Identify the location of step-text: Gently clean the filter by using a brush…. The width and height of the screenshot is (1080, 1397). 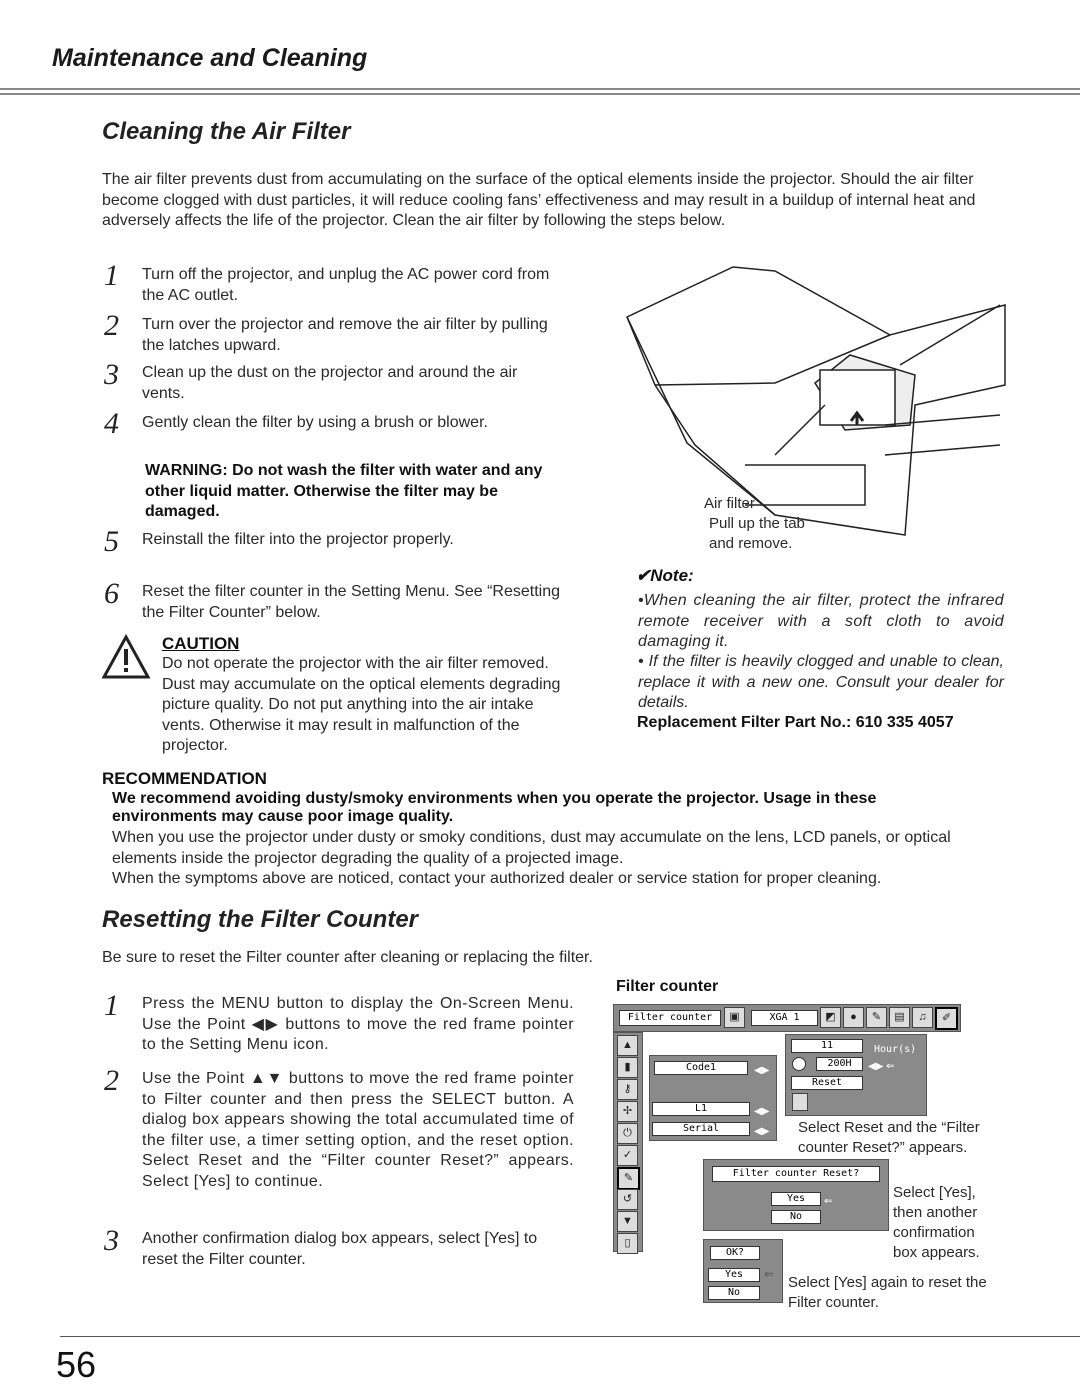
(315, 422).